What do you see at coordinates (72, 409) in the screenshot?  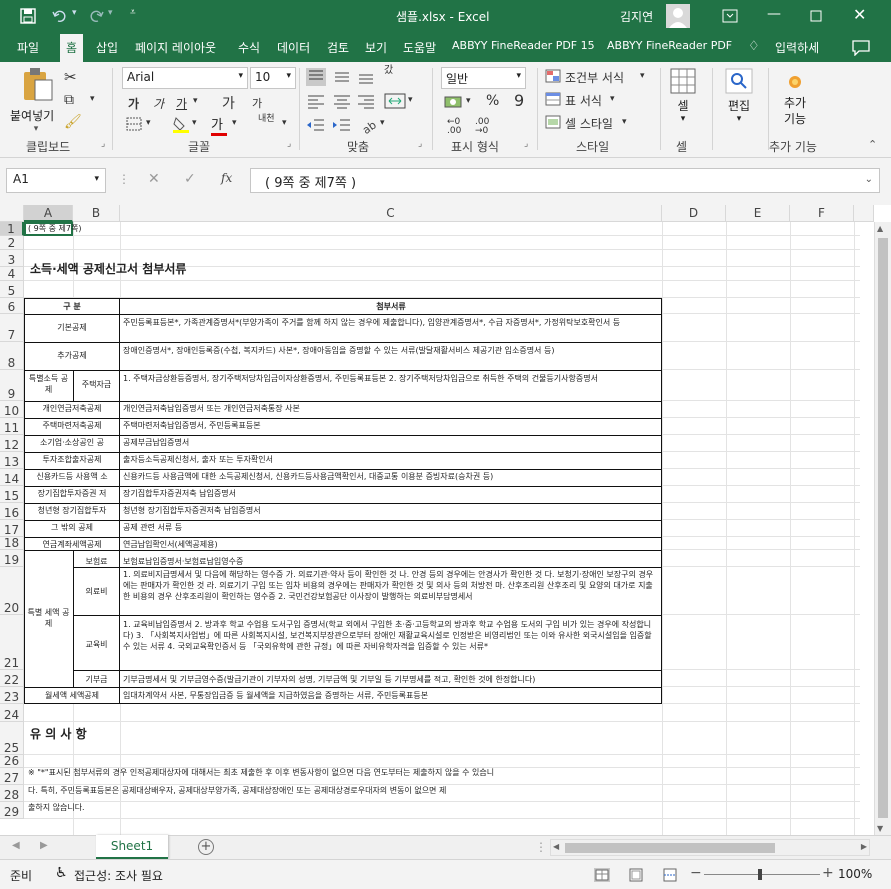 I see `row9-category: 개인연금저축공제` at bounding box center [72, 409].